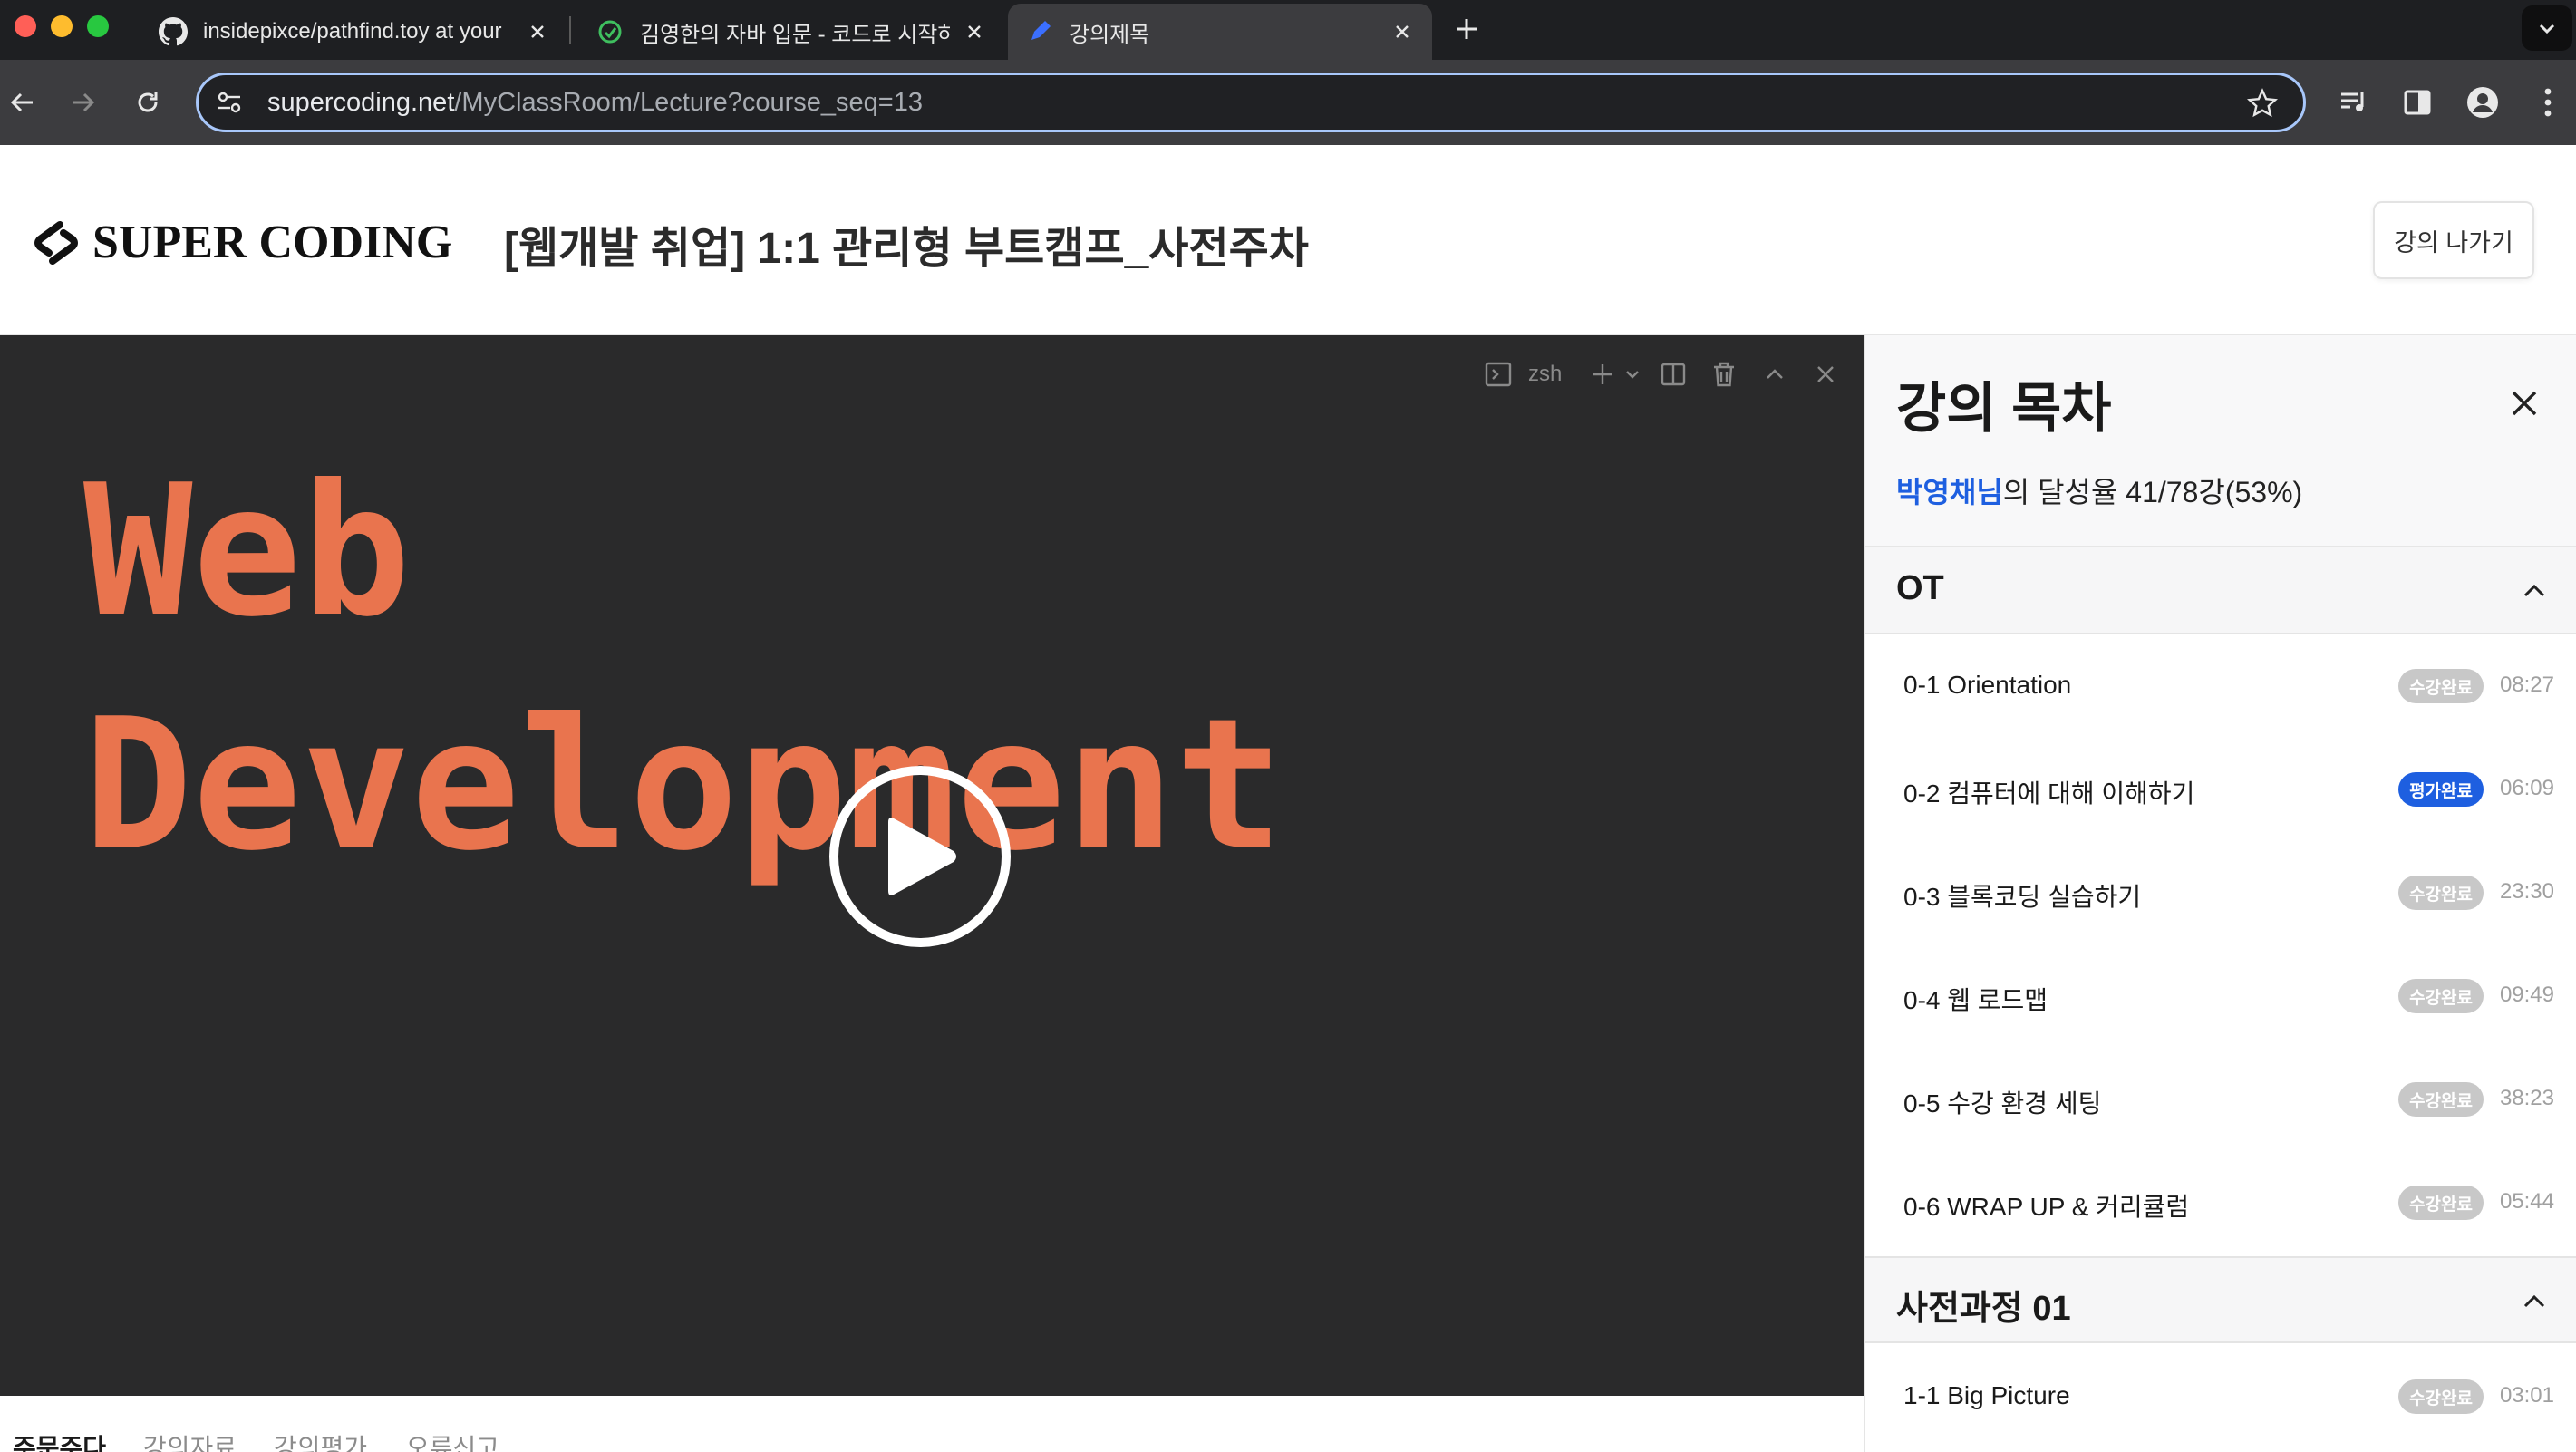 The image size is (2576, 1452). Describe the element at coordinates (2526, 995) in the screenshot. I see `lesson-duration: 09:49` at that location.